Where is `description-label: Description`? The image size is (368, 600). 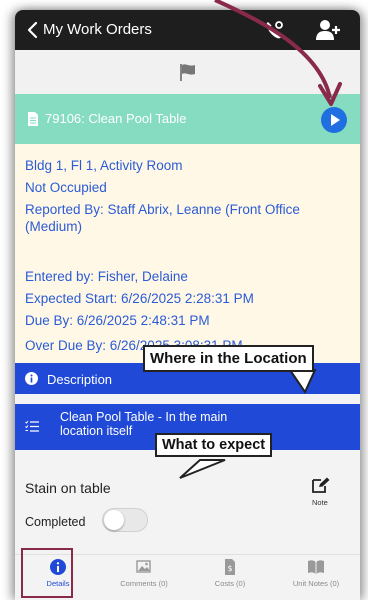 description-label: Description is located at coordinates (80, 379).